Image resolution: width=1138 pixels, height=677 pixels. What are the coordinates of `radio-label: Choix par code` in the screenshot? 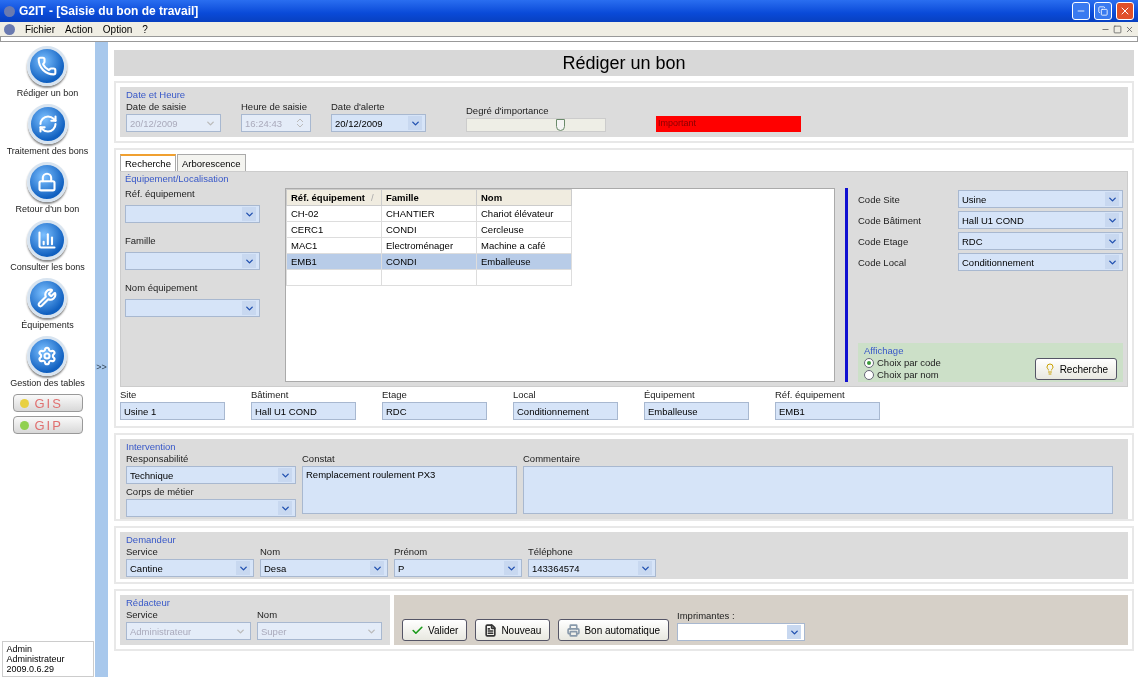 It's located at (909, 362).